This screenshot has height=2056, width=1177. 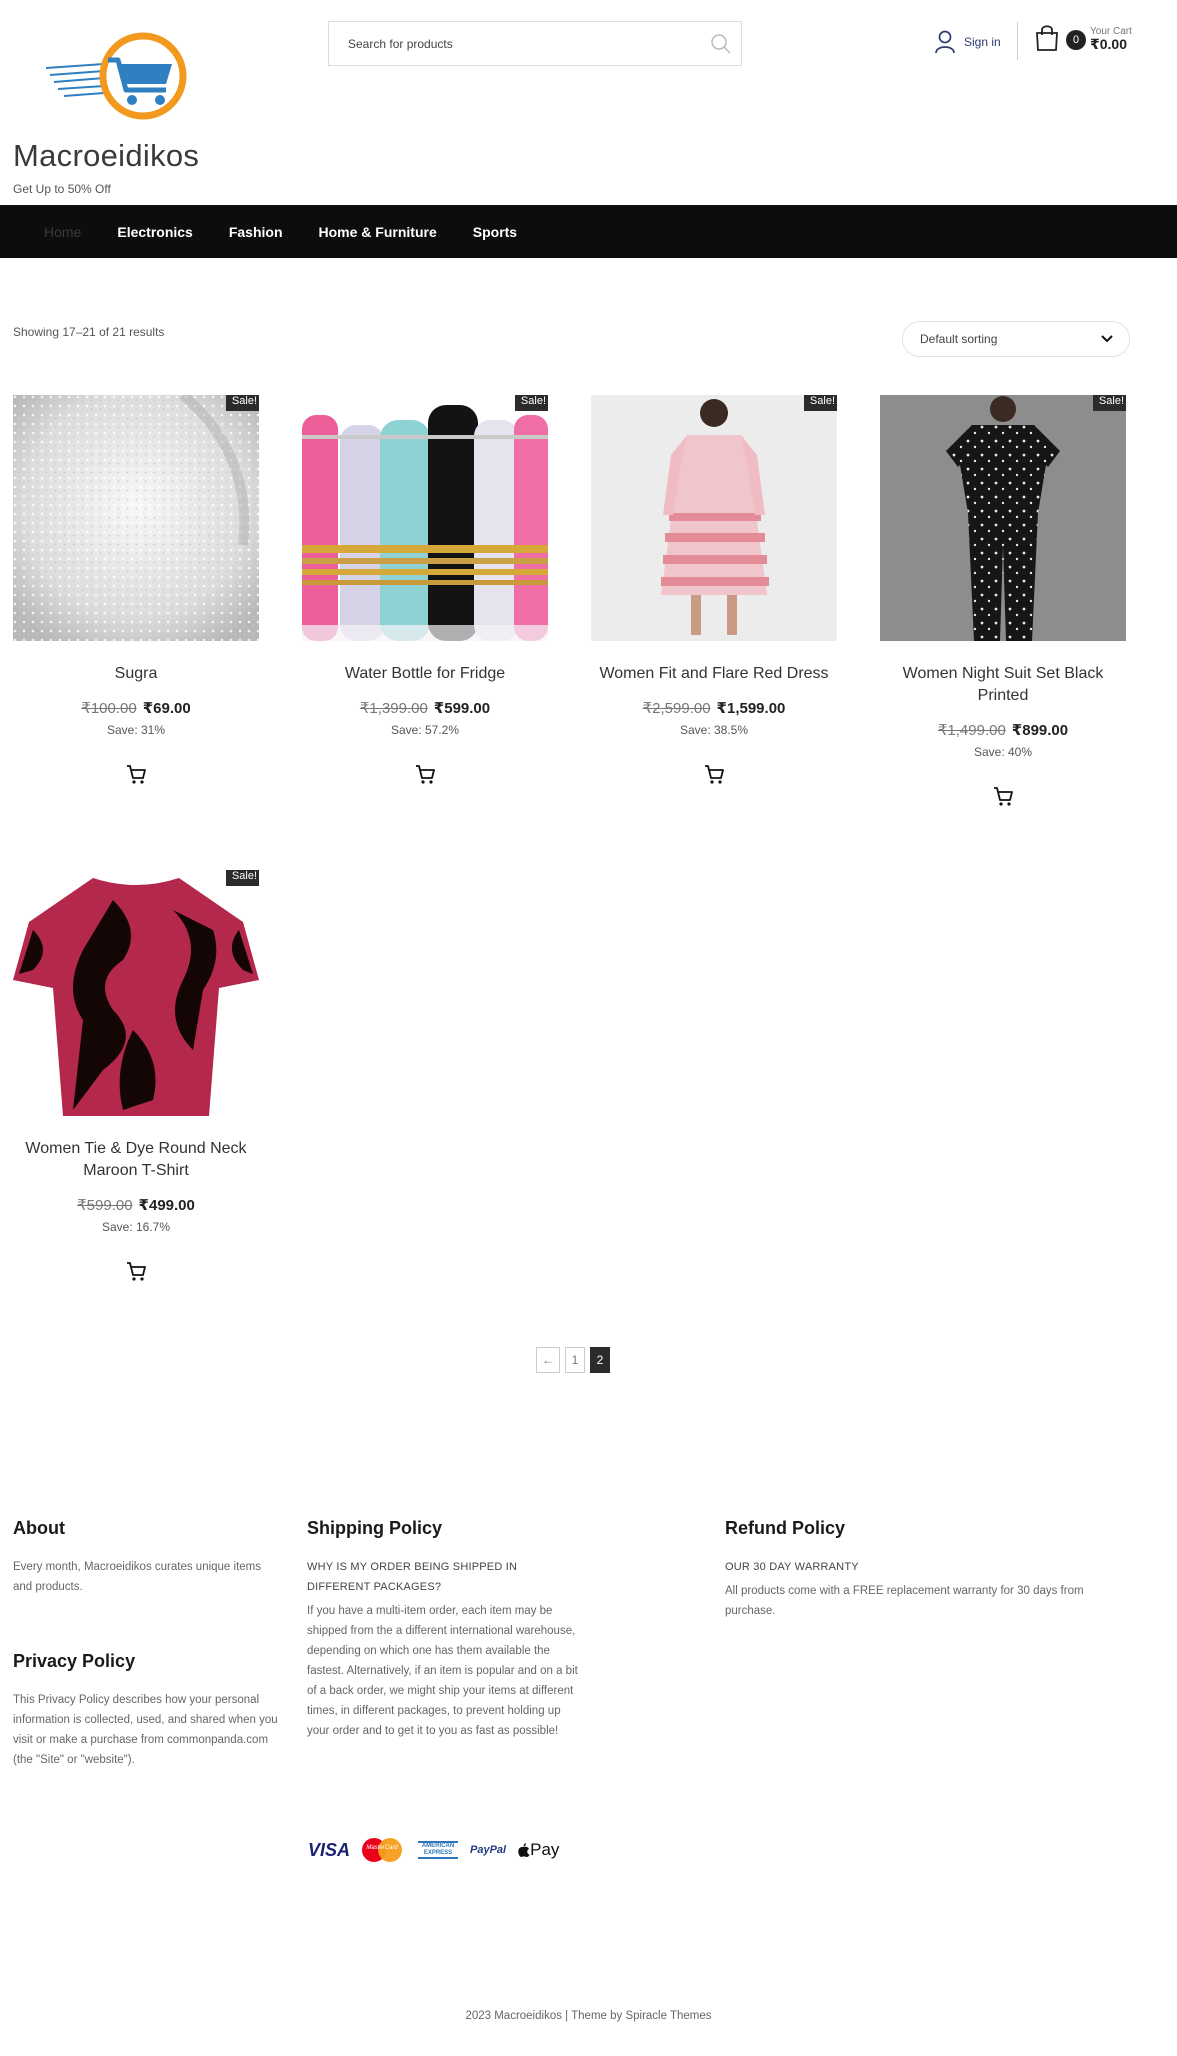 What do you see at coordinates (136, 1227) in the screenshot?
I see `save-percentage: Save: 16.7%` at bounding box center [136, 1227].